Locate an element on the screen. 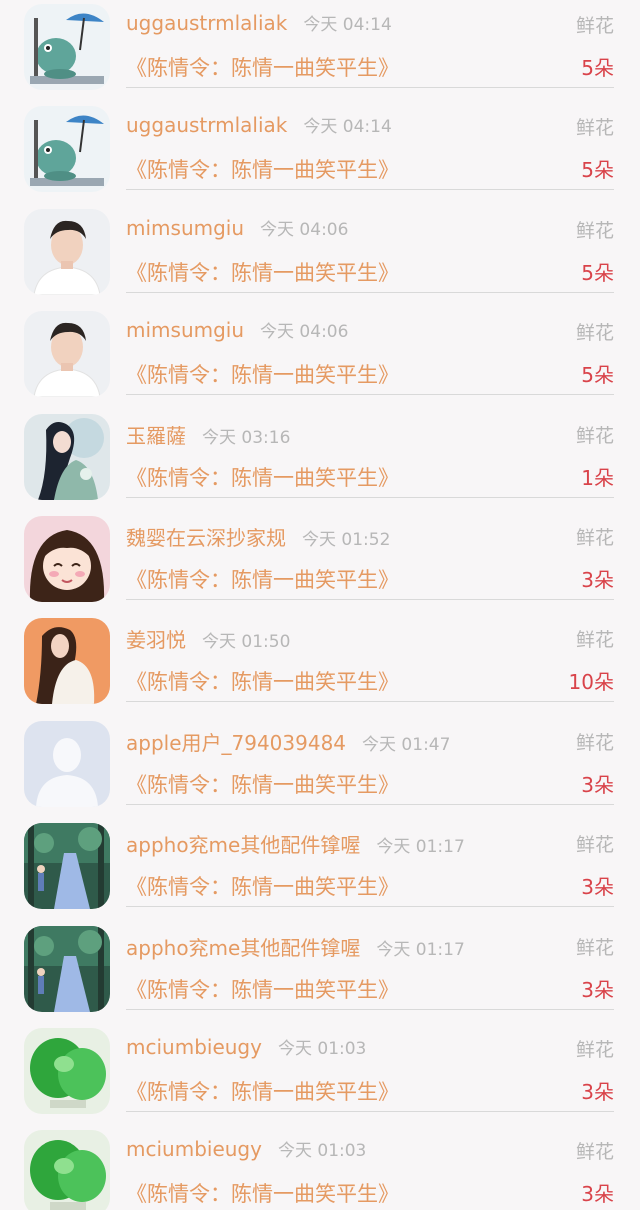 Image resolution: width=640 pixels, height=1210 pixels. sender-name: apple用户_794039484 今天 01:47 is located at coordinates (288, 741).